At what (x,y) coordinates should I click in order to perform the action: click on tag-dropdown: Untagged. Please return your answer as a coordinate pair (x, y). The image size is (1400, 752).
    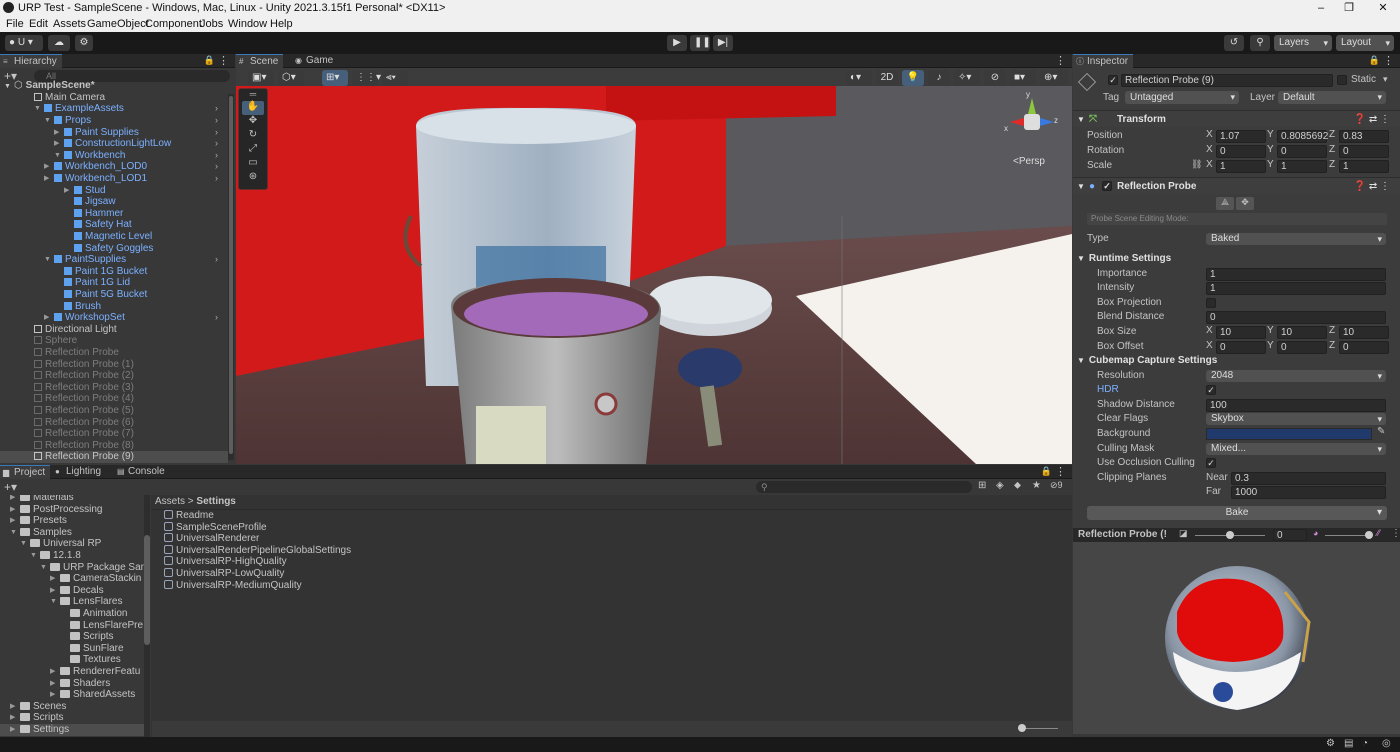
    Looking at the image, I should click on (1182, 97).